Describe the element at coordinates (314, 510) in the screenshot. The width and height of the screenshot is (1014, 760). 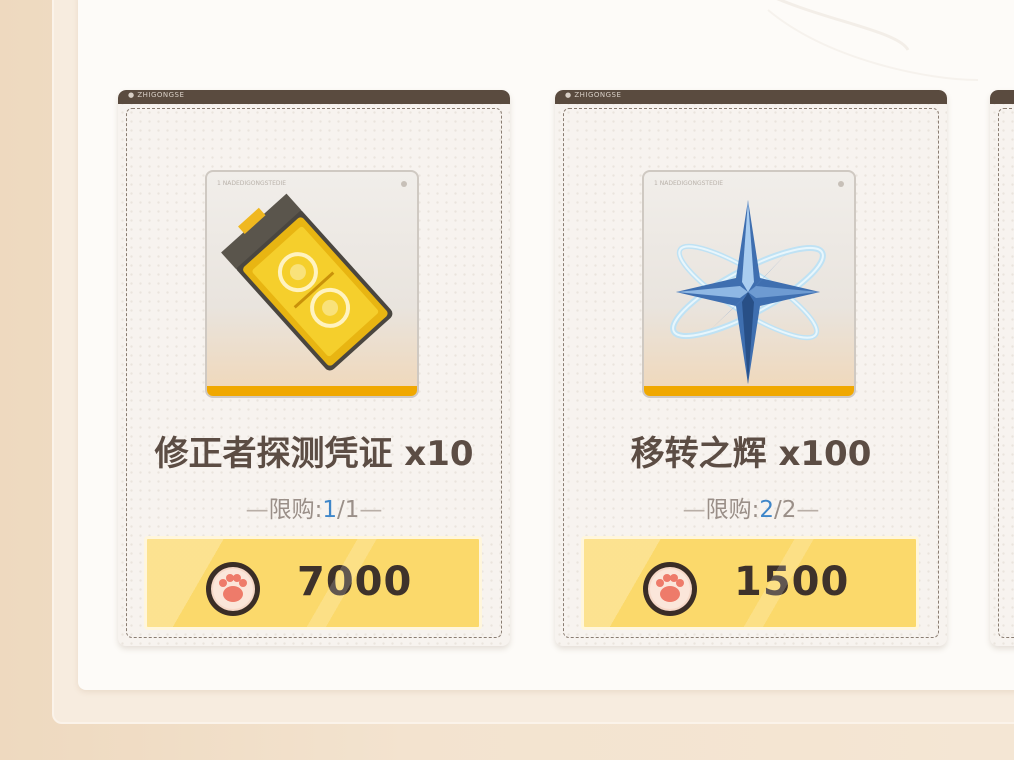
I see `purchase-limit: —限购:1/1—` at that location.